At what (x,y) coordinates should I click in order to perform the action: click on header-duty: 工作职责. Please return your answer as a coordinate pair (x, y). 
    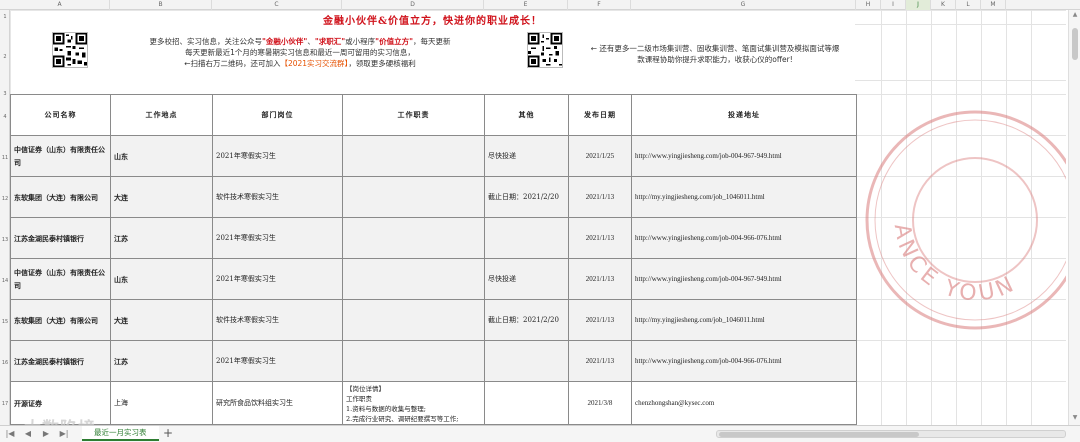
    Looking at the image, I should click on (413, 115).